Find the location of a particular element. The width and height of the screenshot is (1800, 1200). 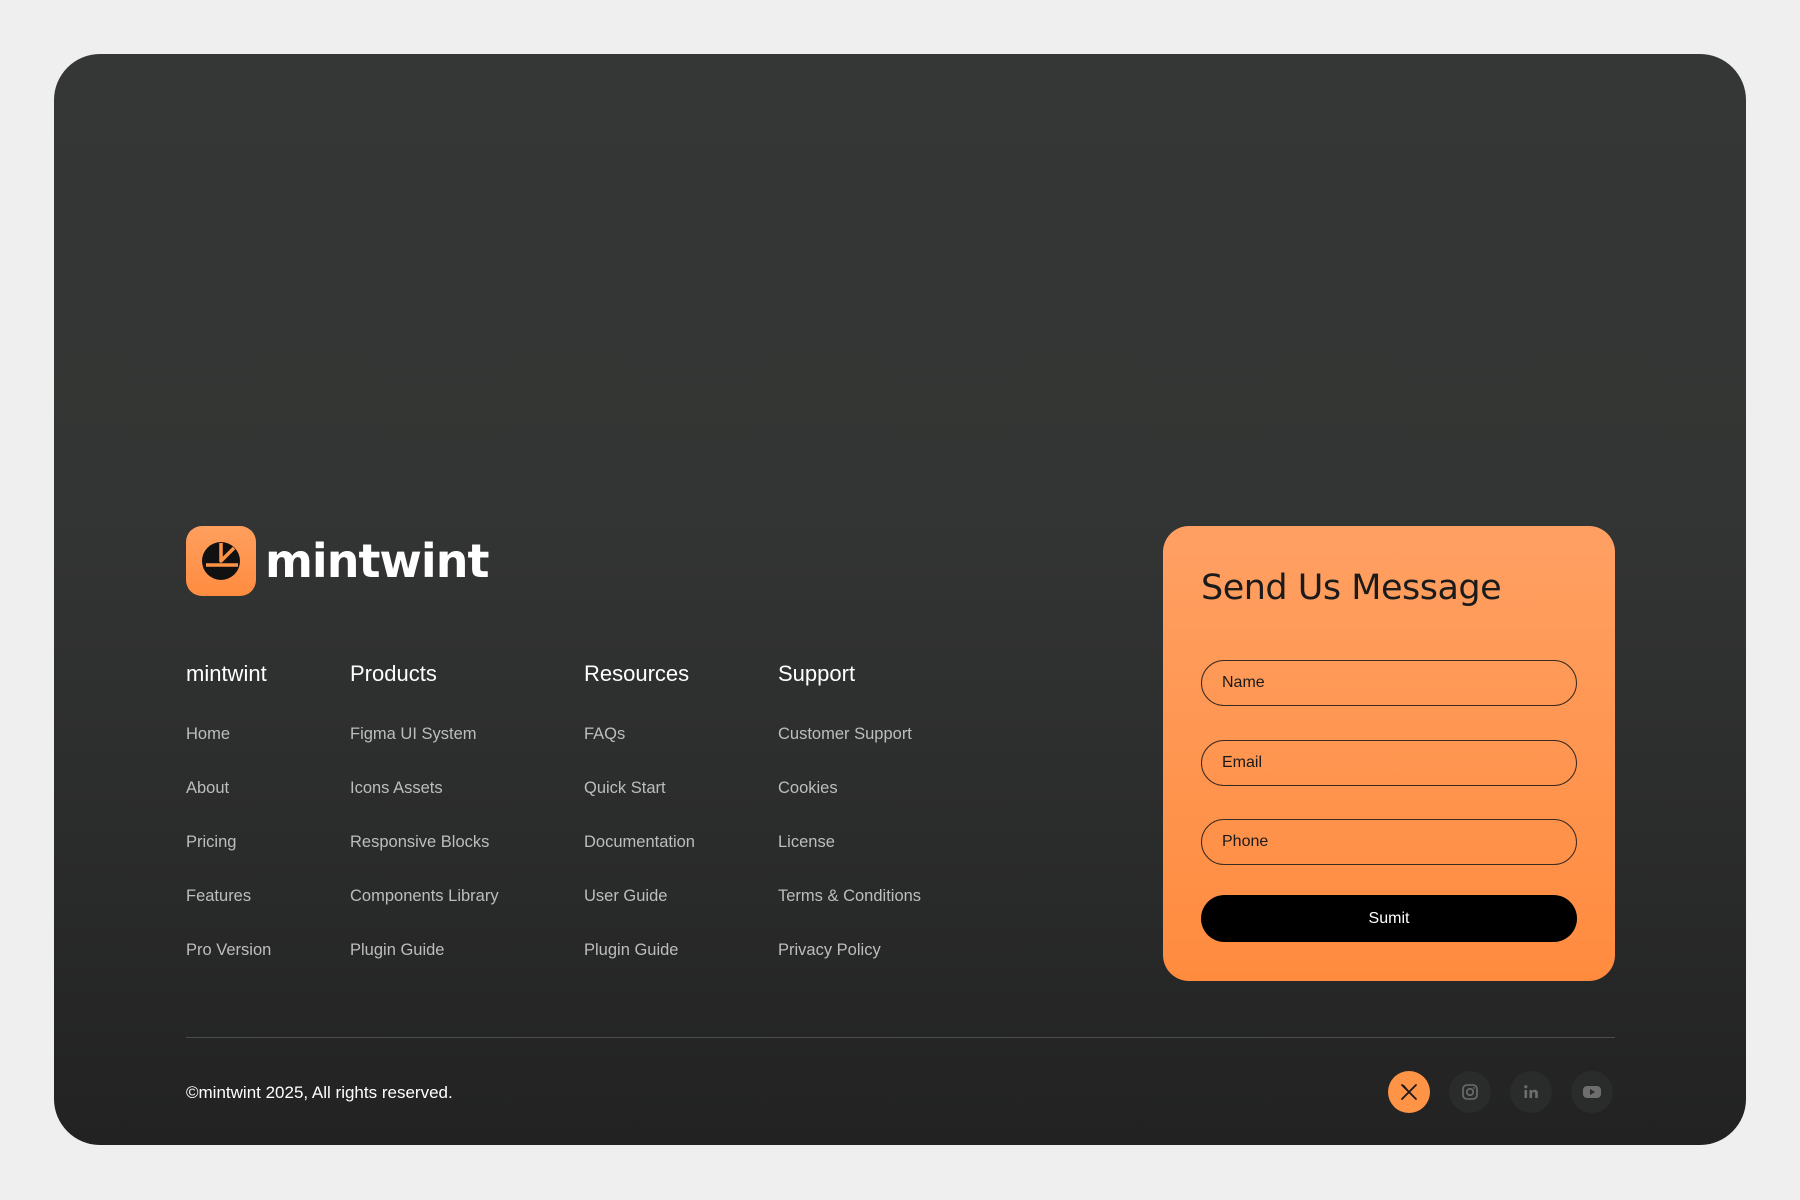

form-title: Send Us Message is located at coordinates (1351, 588).